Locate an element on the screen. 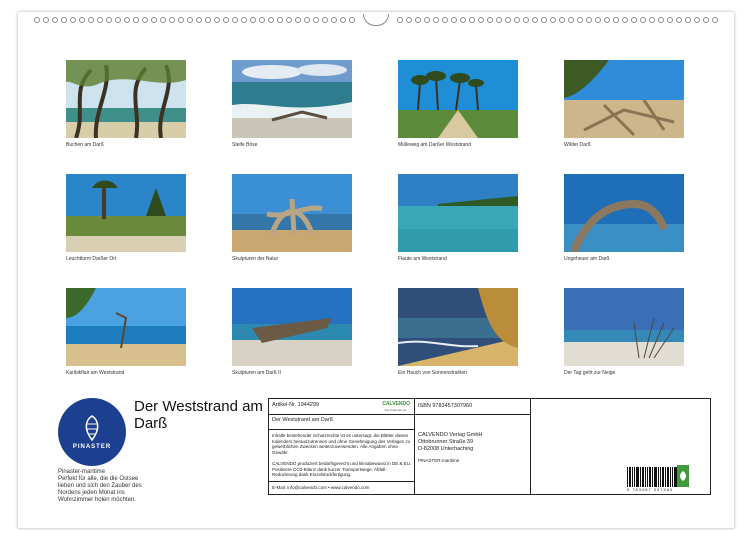  thumbnail: Steife Brise is located at coordinates (292, 104).